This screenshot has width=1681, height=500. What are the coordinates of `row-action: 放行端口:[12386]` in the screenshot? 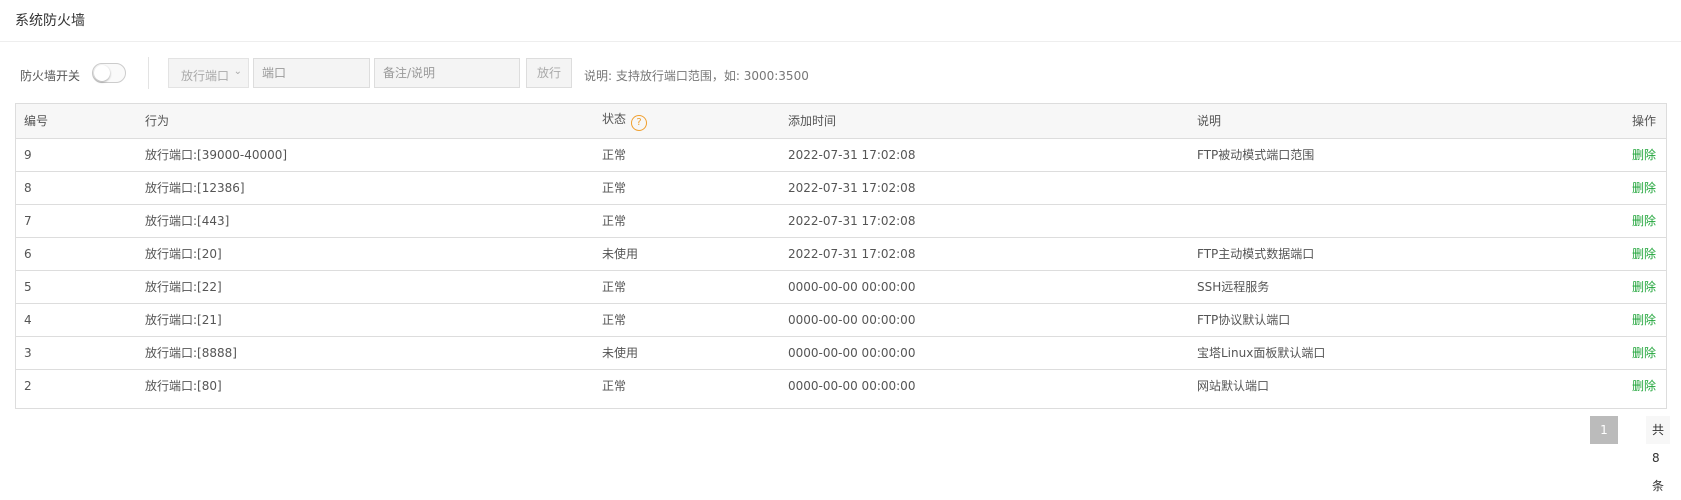 It's located at (365, 188).